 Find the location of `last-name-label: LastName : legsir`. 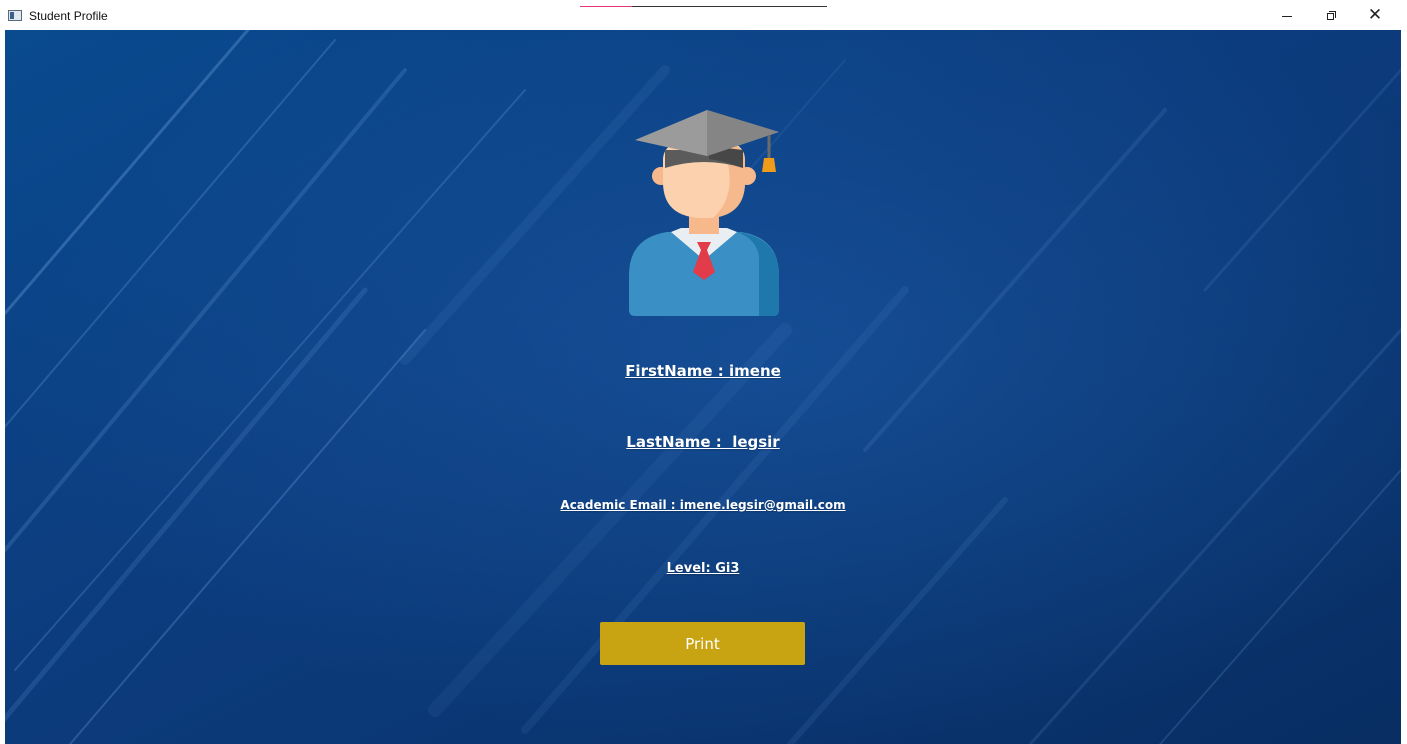

last-name-label: LastName : legsir is located at coordinates (703, 442).